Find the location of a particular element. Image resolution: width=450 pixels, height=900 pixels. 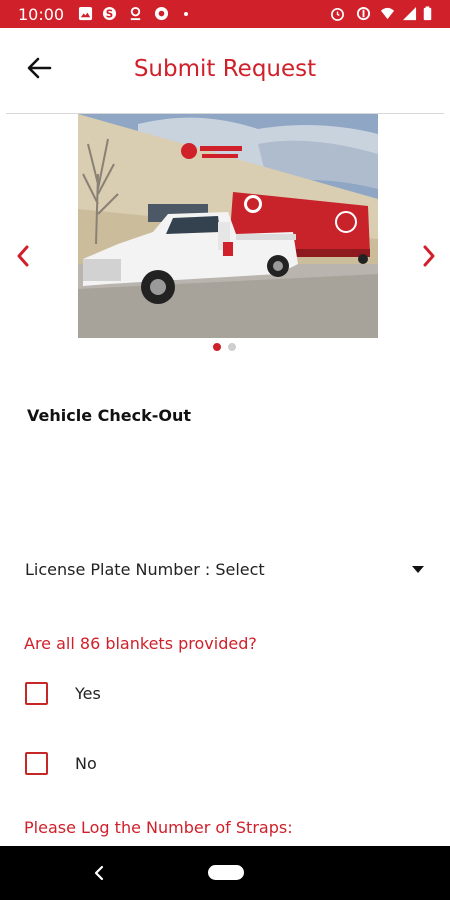

chevron-right-icon is located at coordinates (429, 256).